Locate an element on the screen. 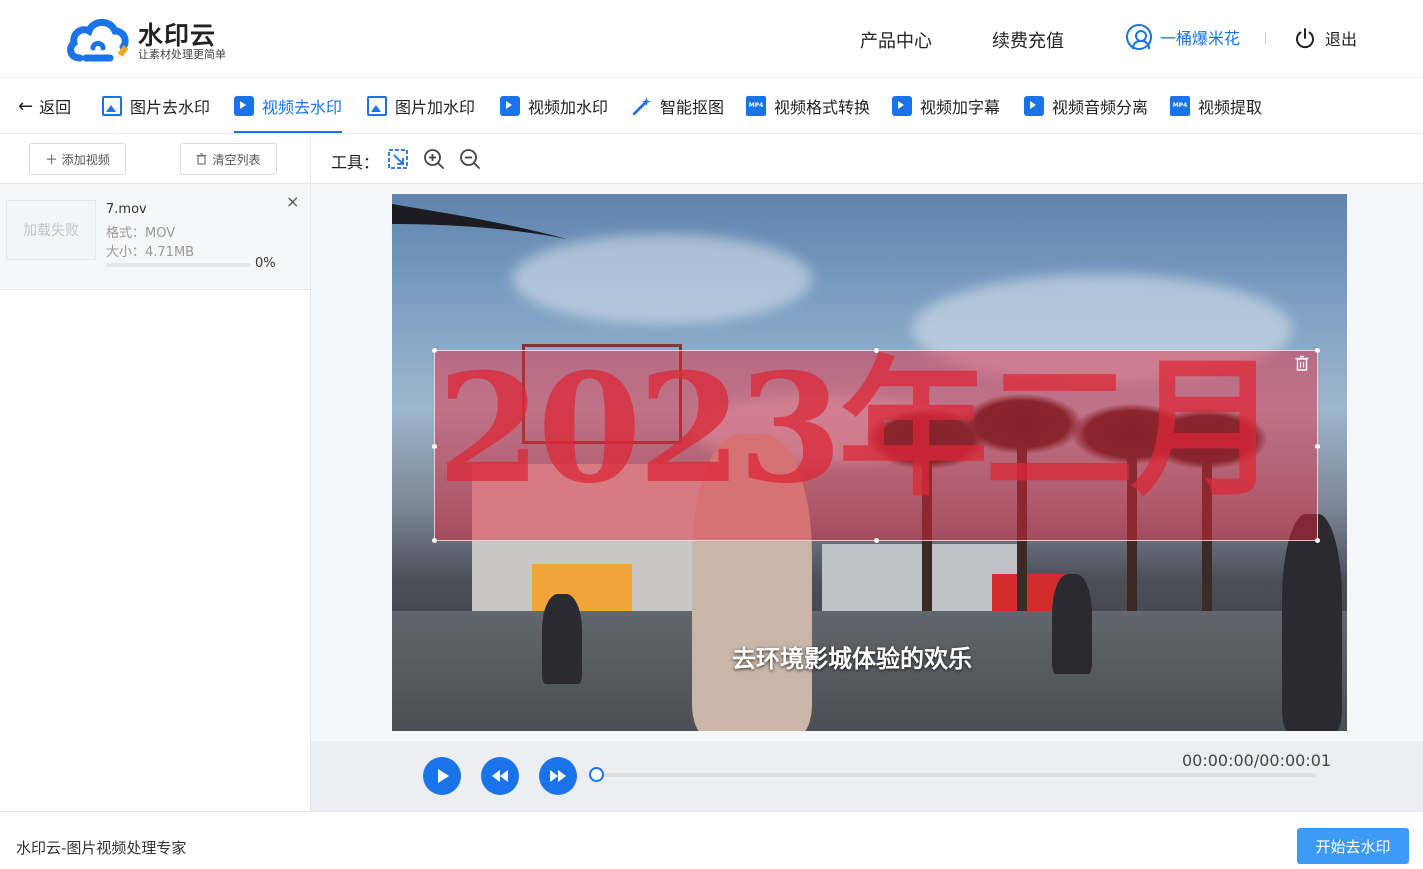 The height and width of the screenshot is (869, 1423). playback-timeline is located at coordinates (956, 775).